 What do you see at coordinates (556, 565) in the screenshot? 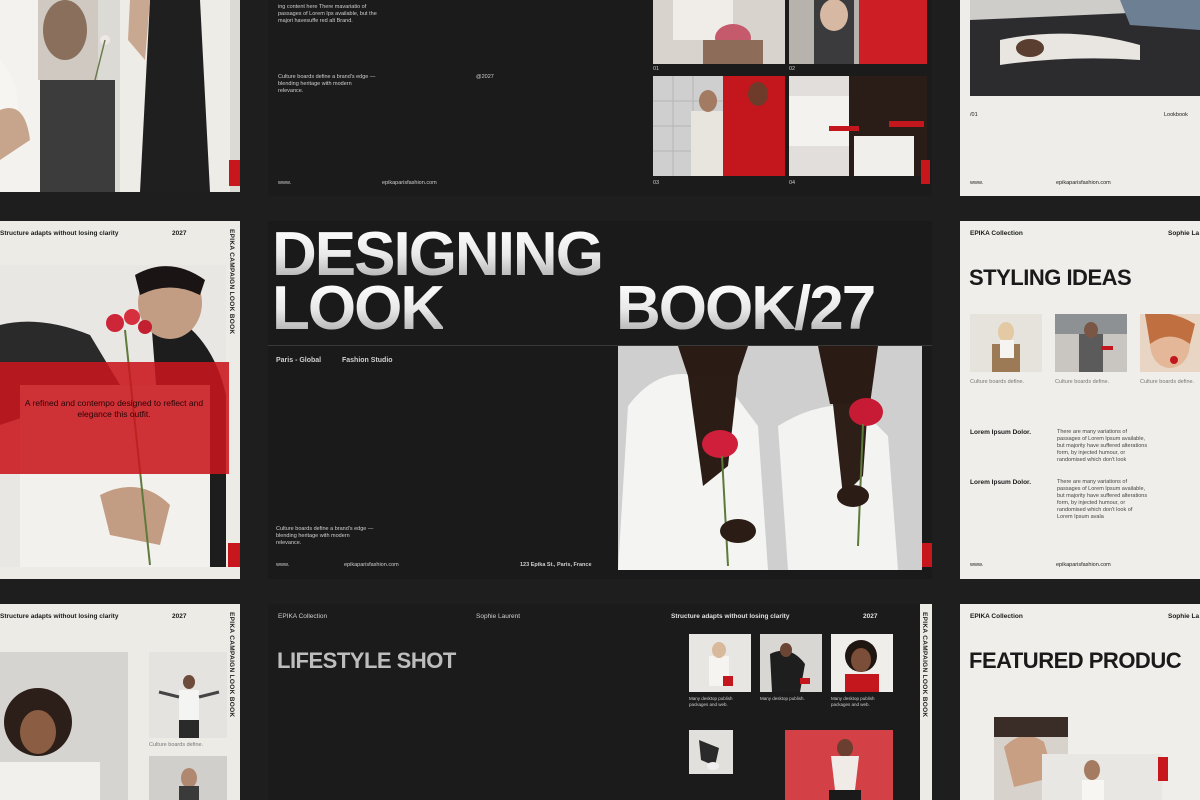
I see `address-text: 123 Epika St., Paris, France` at bounding box center [556, 565].